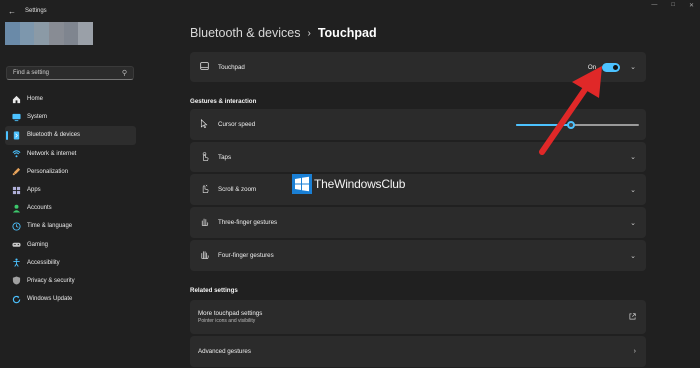  Describe the element at coordinates (16, 226) in the screenshot. I see `globe-clock-icon` at that location.